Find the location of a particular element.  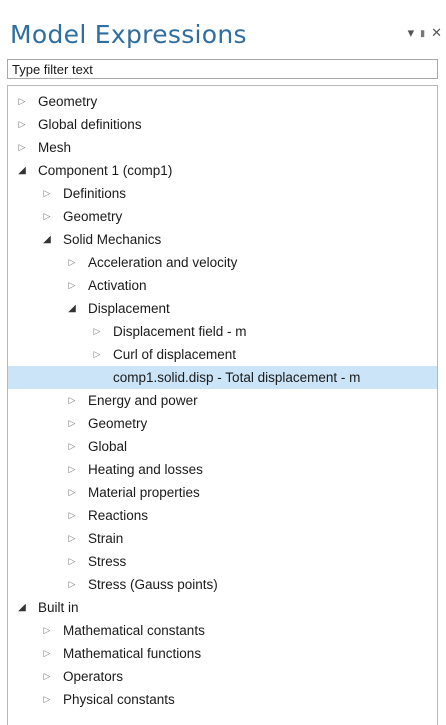

tree-item: ▷ Strain is located at coordinates (222, 538).